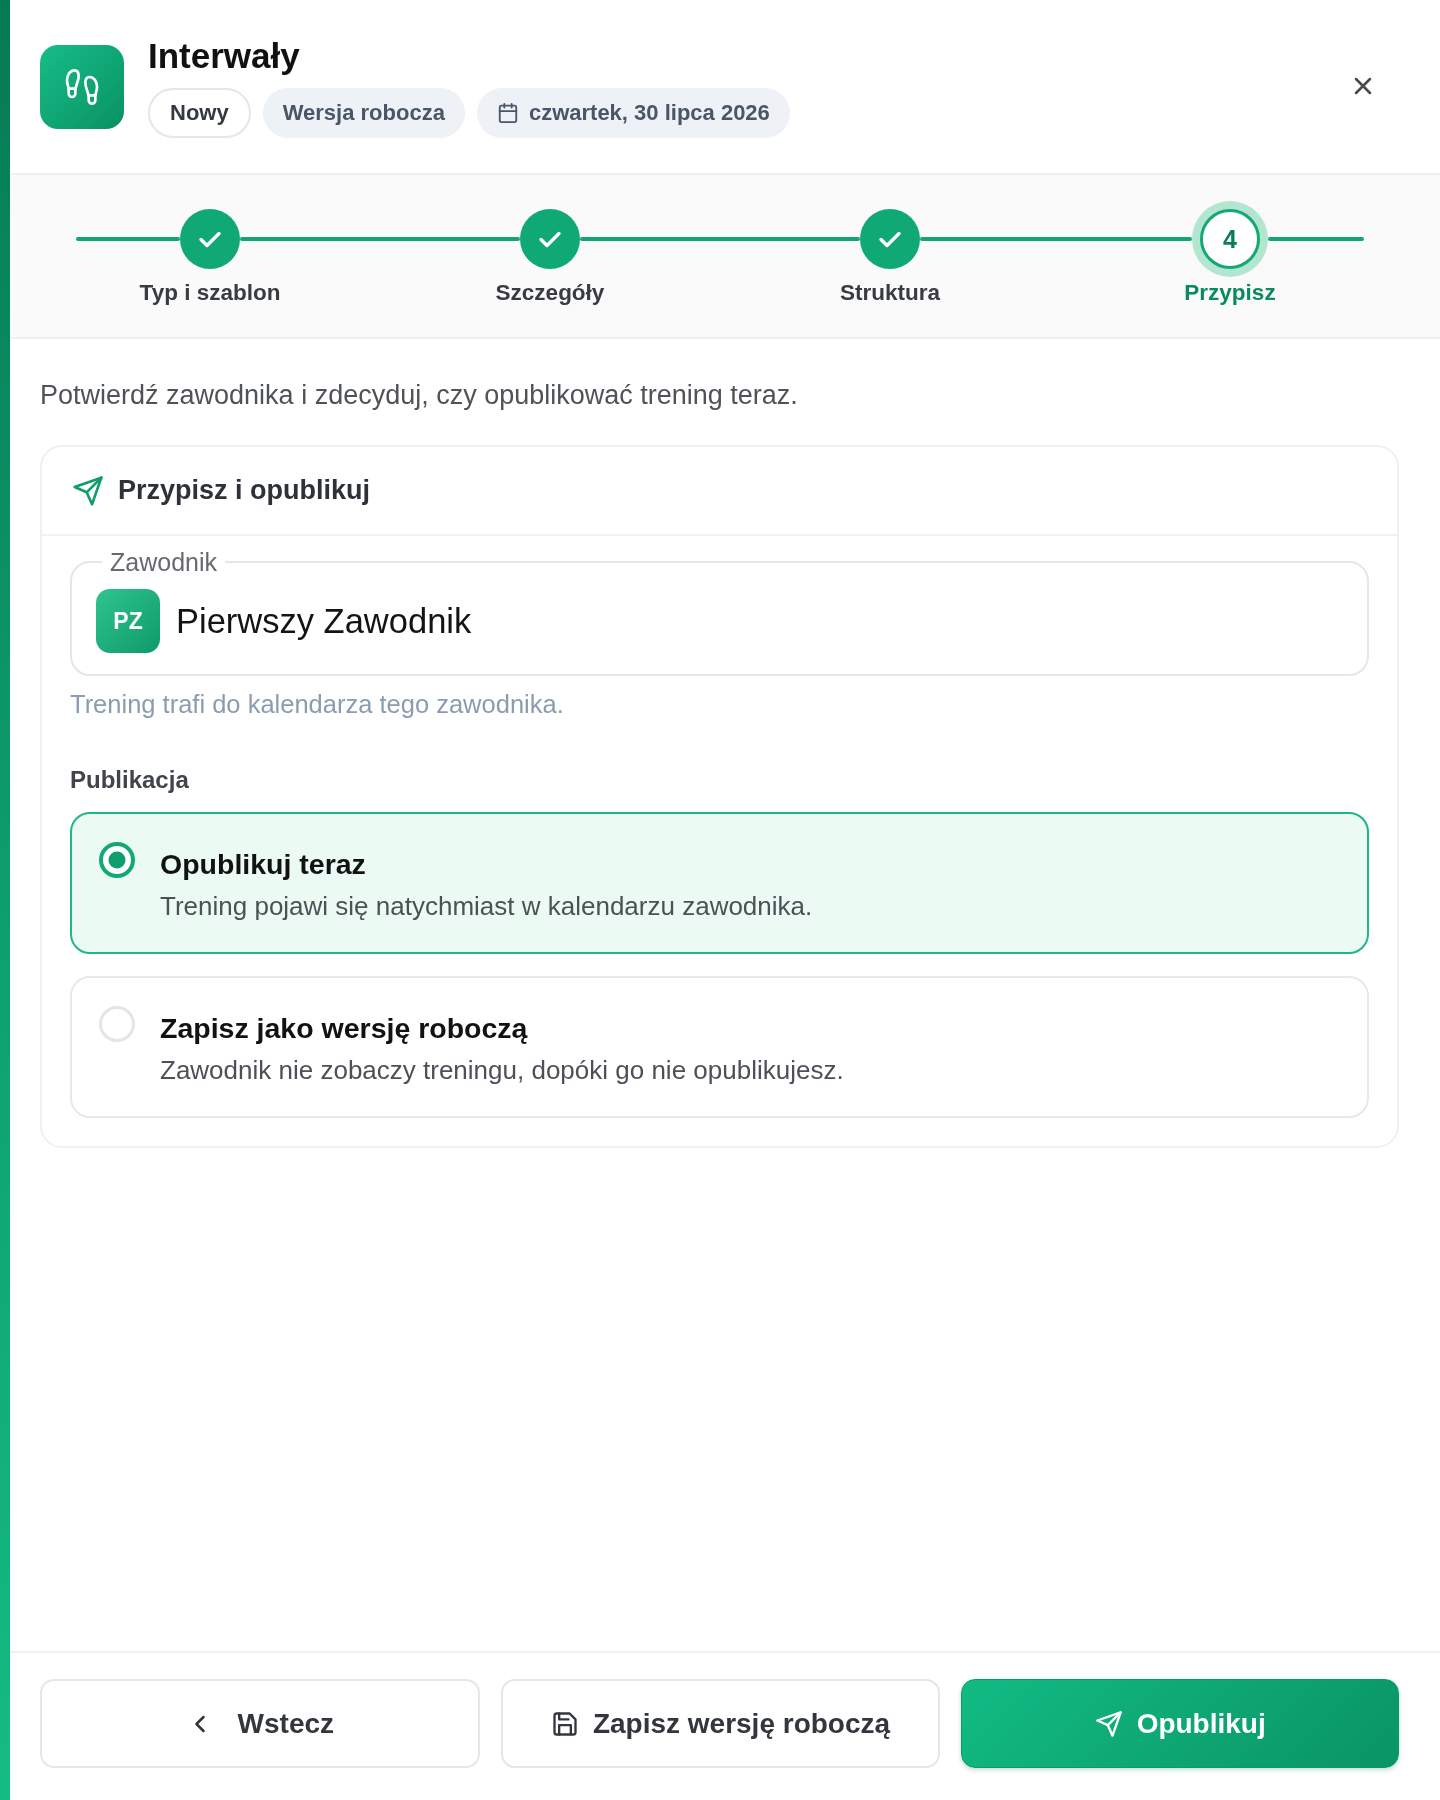  I want to click on athlete-avatar: PZ, so click(128, 621).